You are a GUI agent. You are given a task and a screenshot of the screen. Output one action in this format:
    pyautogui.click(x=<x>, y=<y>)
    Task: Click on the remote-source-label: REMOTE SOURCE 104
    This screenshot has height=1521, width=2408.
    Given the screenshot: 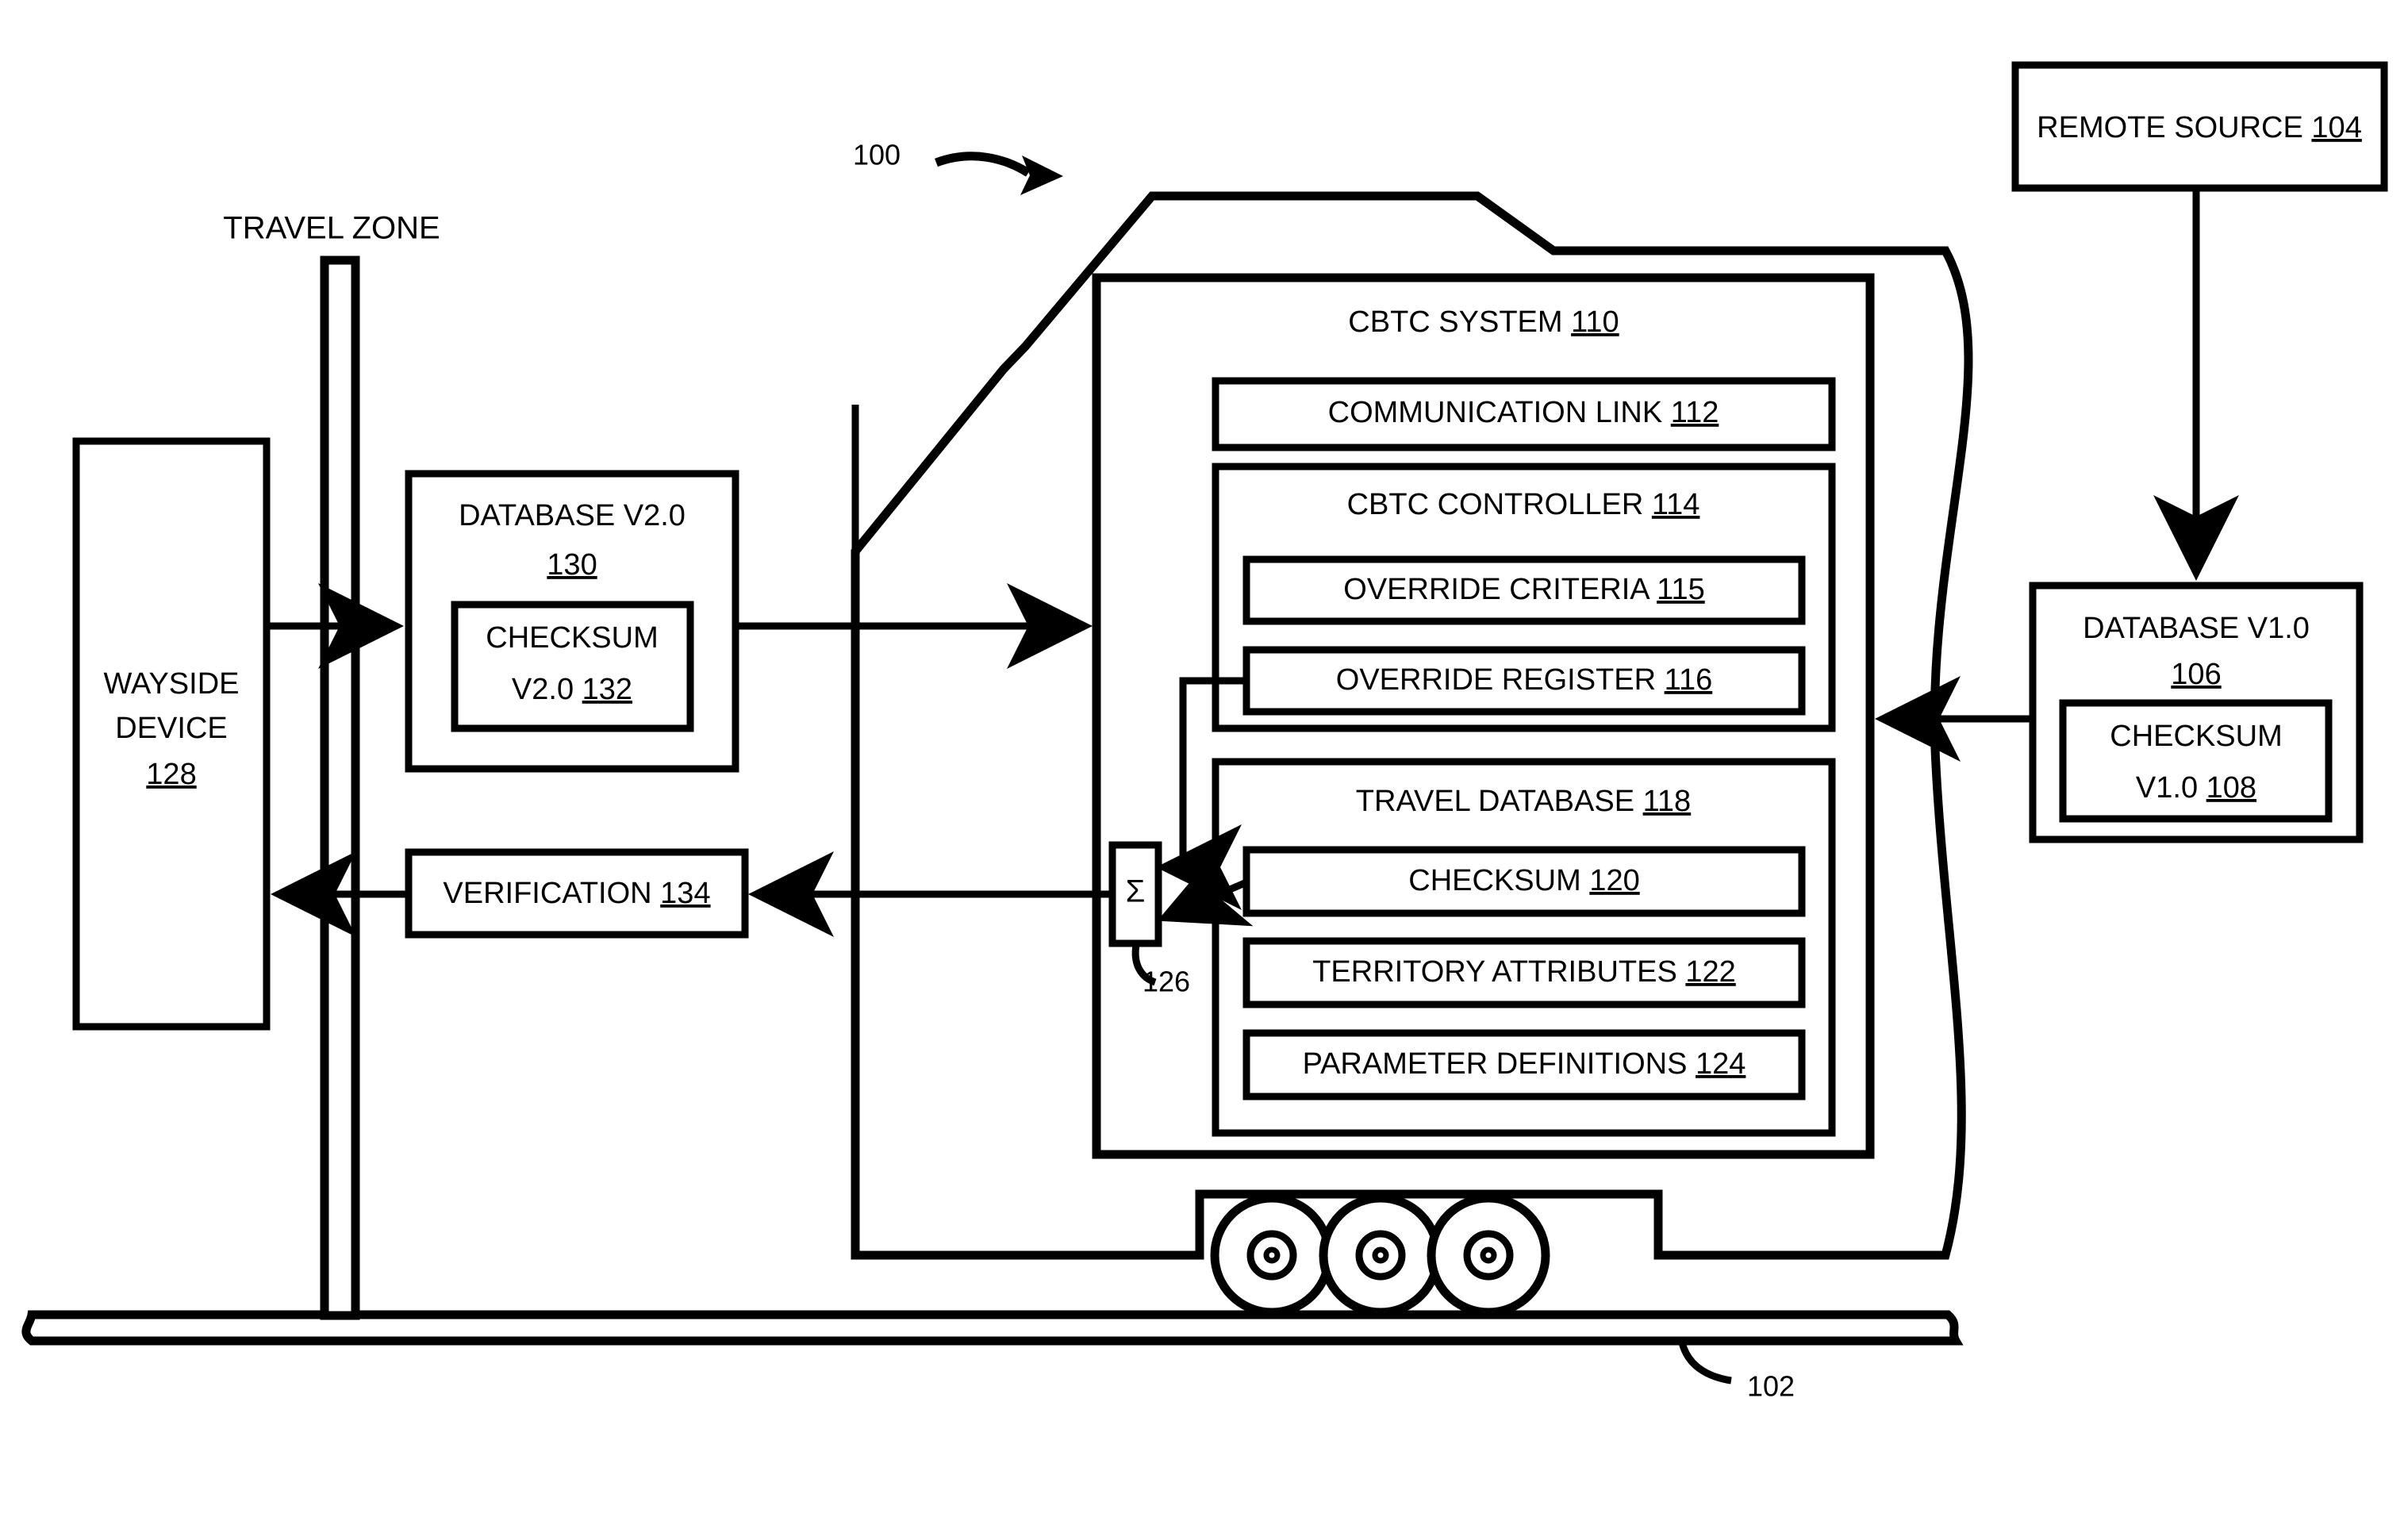 What is the action you would take?
    pyautogui.click(x=2199, y=127)
    